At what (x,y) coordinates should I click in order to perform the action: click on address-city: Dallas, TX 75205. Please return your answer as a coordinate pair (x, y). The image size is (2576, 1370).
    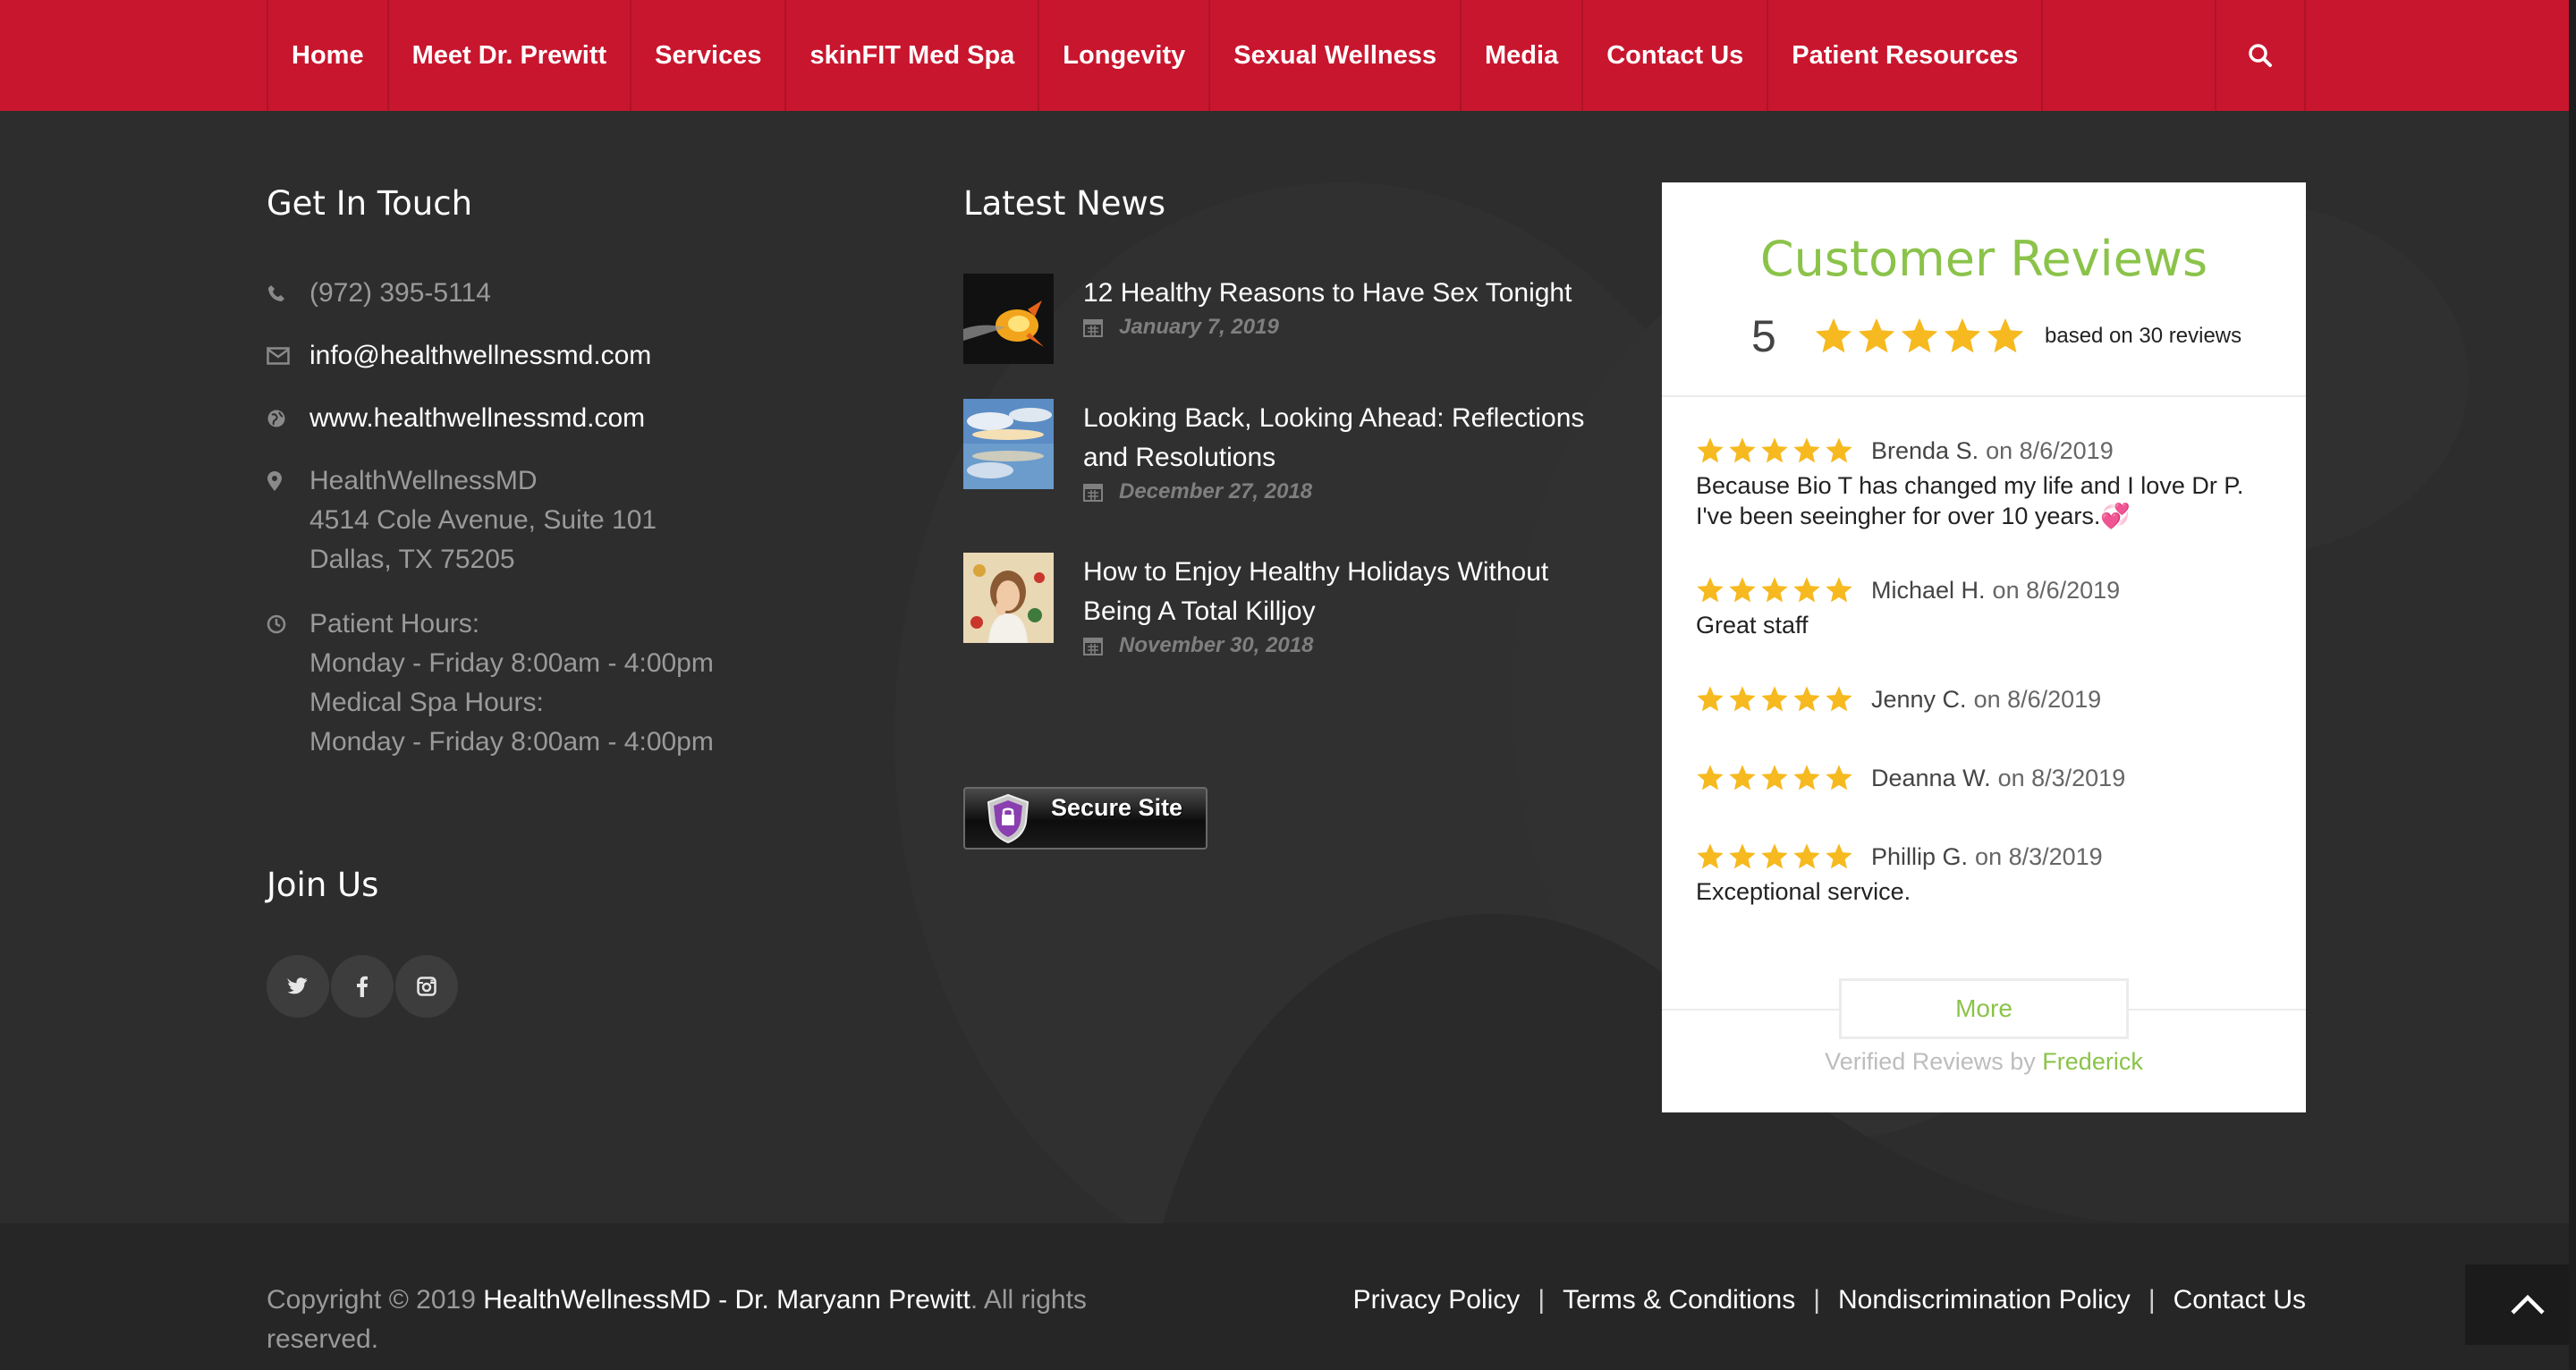
    Looking at the image, I should click on (412, 559).